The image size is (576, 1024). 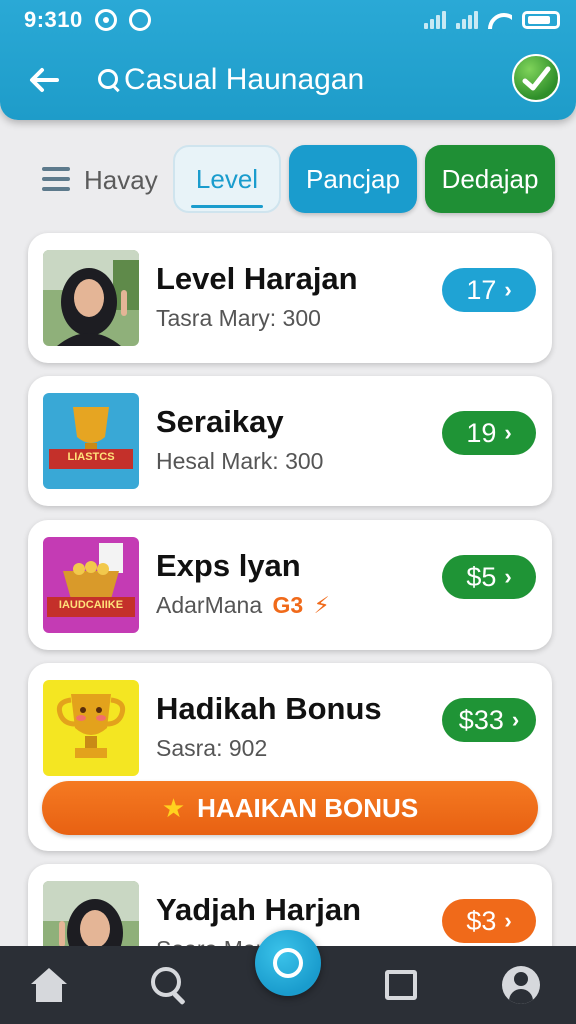 I want to click on cell-signal-2-icon, so click(x=467, y=20).